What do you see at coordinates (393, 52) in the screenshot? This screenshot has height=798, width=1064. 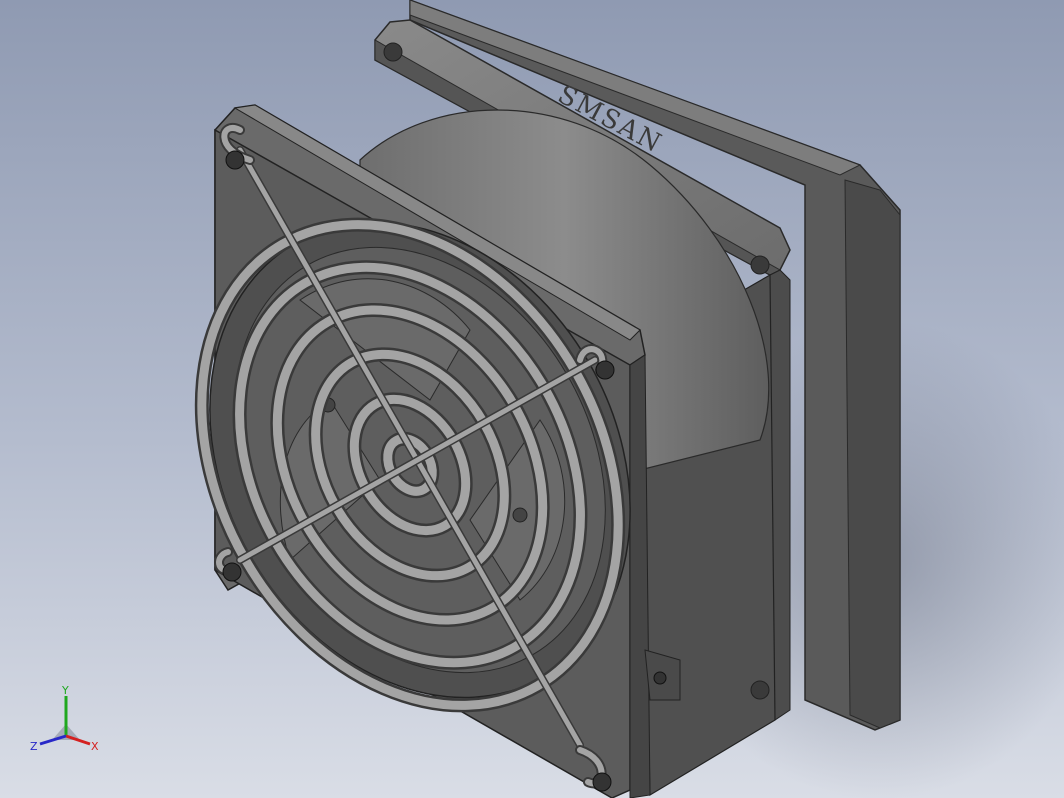 I see `rear-mount-hole-top-left` at bounding box center [393, 52].